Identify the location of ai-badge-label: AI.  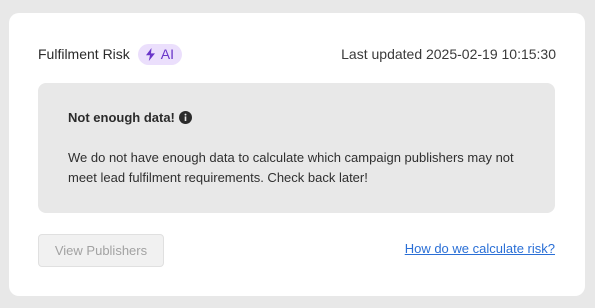
(167, 54).